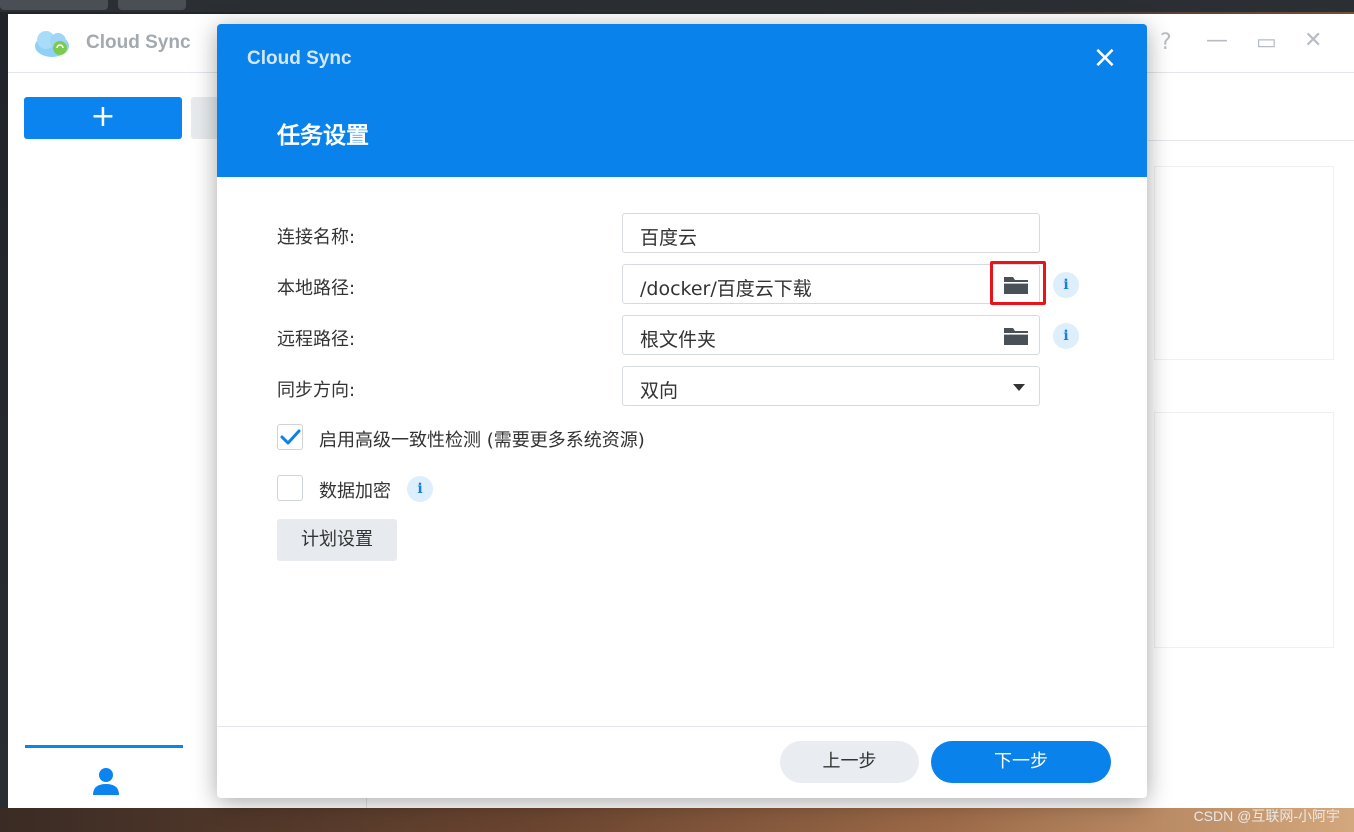 Image resolution: width=1354 pixels, height=832 pixels. I want to click on remote-path-value: 根文件夹, so click(678, 340).